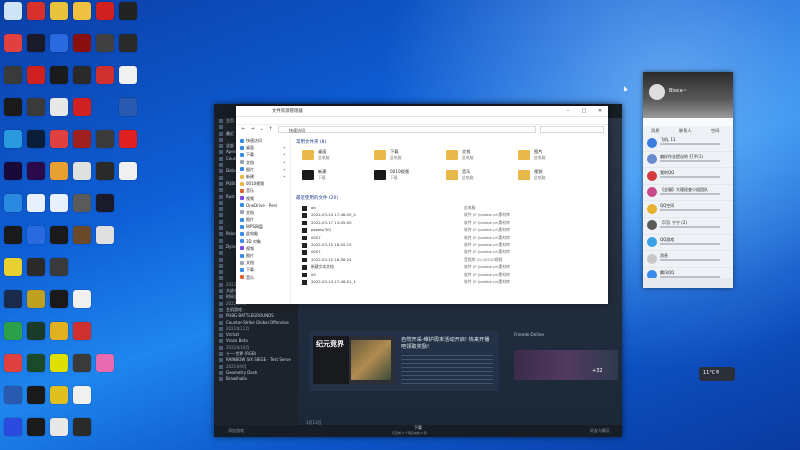 Image resolution: width=800 pixels, height=450 pixels. Describe the element at coordinates (243, 129) in the screenshot. I see `back-arrow-icon: ←` at that location.